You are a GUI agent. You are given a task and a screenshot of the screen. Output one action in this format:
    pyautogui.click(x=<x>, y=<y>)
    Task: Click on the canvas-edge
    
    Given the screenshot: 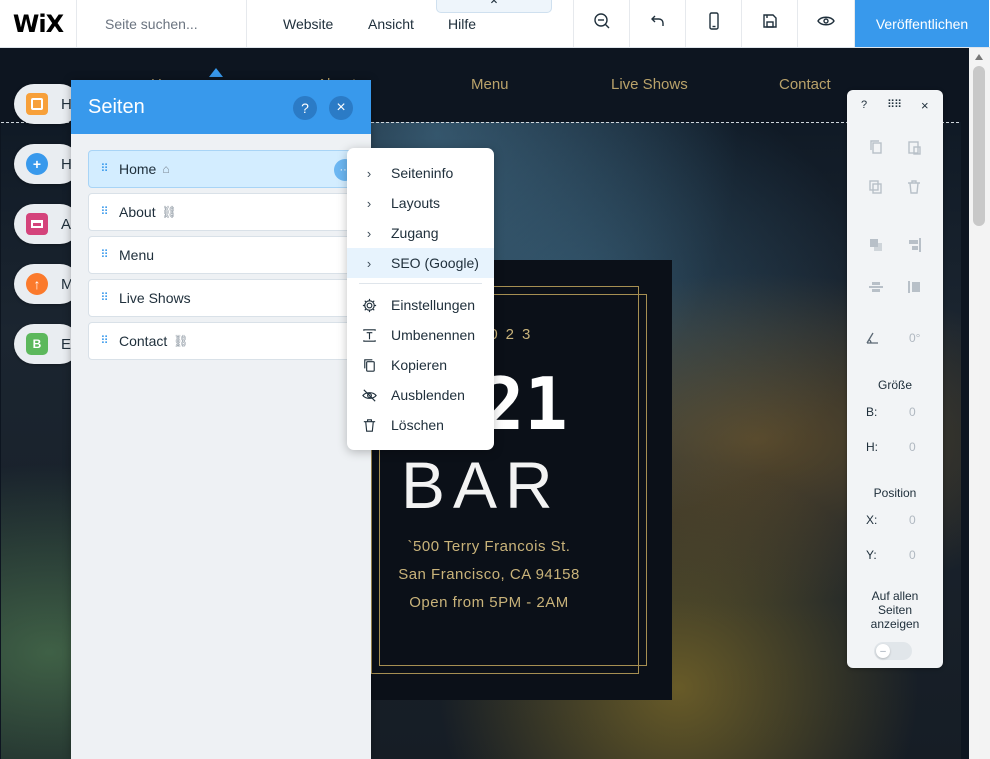 What is the action you would take?
    pyautogui.click(x=965, y=403)
    